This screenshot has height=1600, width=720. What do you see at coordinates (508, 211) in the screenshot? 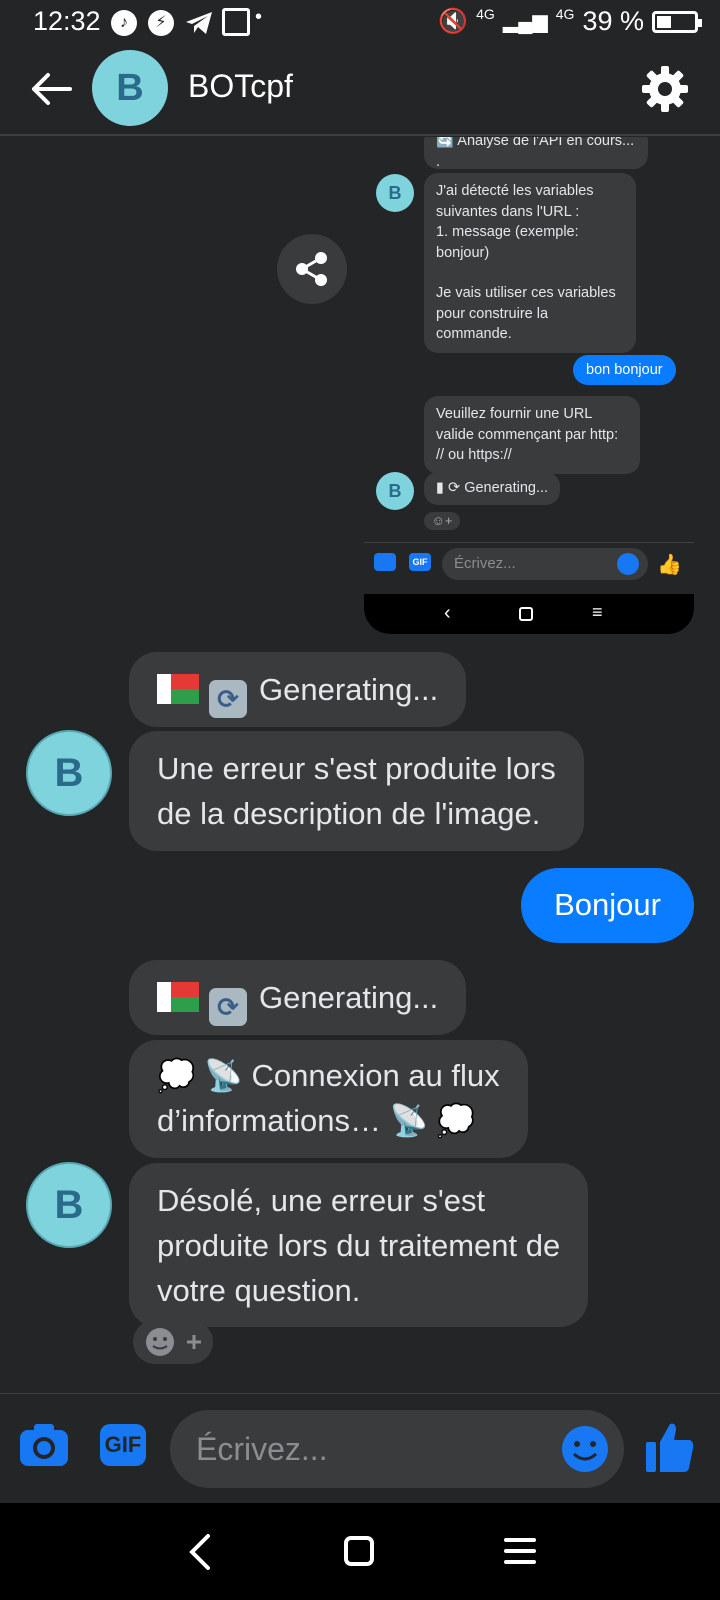
I see `inner-variables-line: suivantes dans l'URL :` at bounding box center [508, 211].